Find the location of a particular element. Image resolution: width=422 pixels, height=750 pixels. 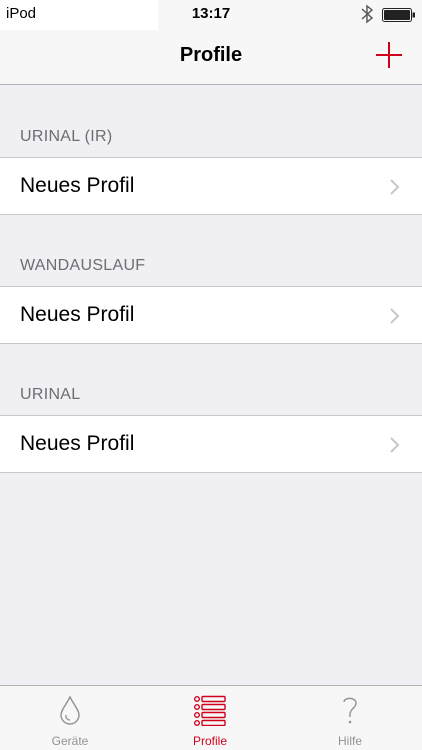

tab-bar: Geräte Profile Hilfe is located at coordinates (211, 717).